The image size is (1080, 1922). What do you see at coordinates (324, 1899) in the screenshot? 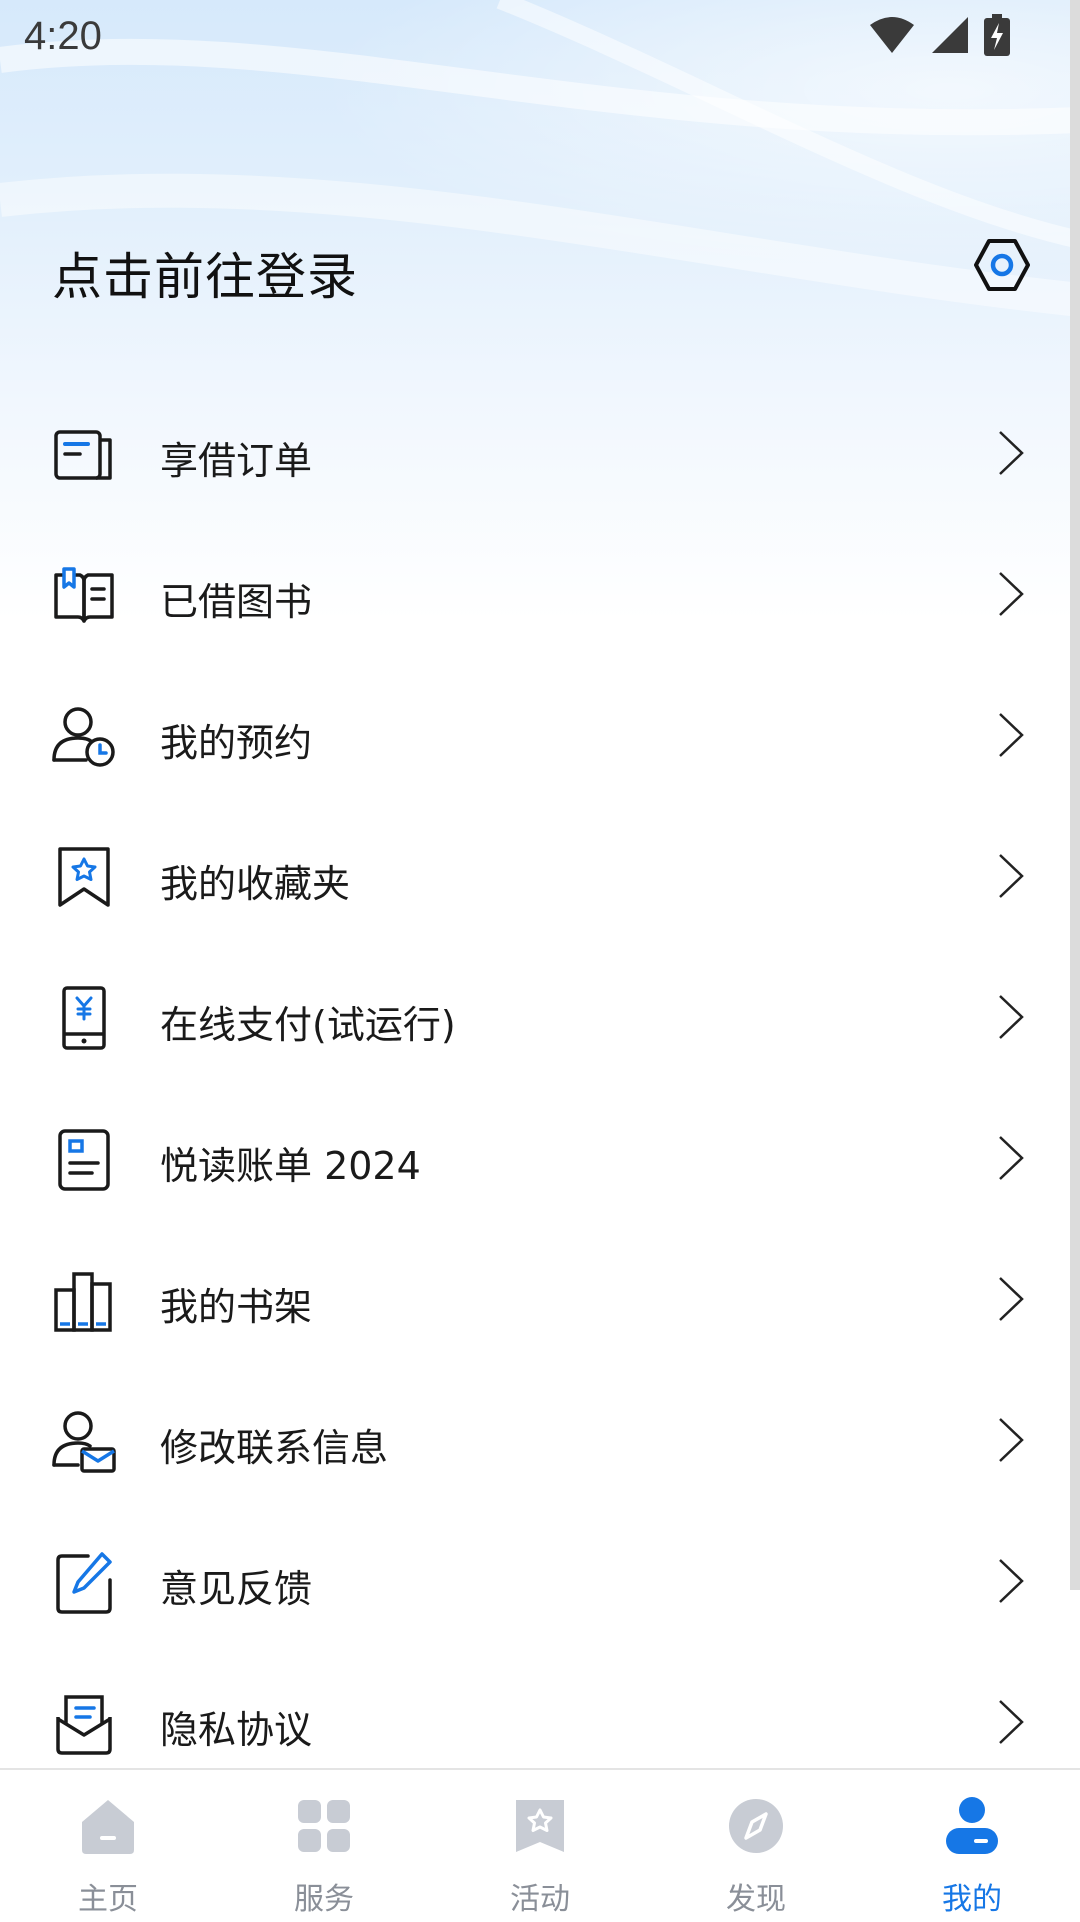
I see `tab-label: 服务` at bounding box center [324, 1899].